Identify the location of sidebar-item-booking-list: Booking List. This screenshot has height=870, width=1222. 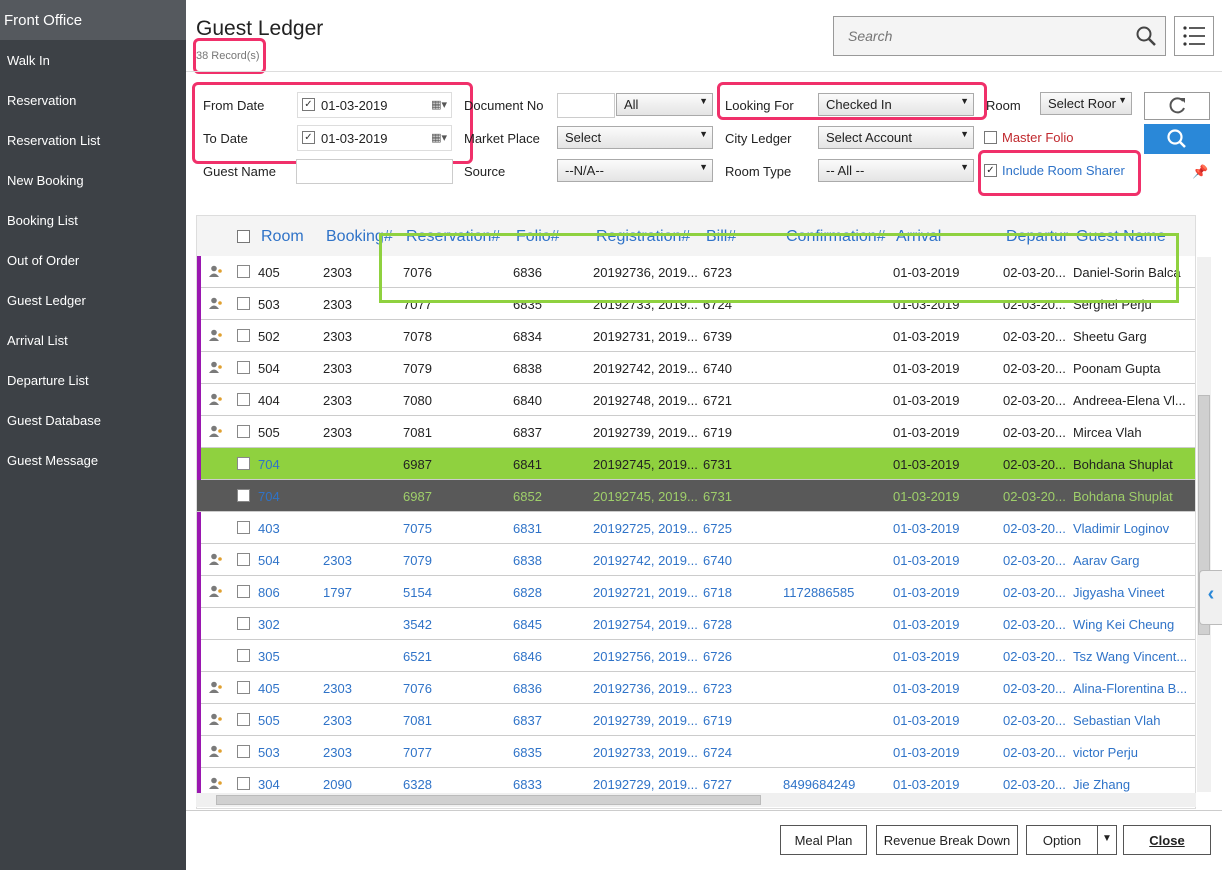
(93, 220).